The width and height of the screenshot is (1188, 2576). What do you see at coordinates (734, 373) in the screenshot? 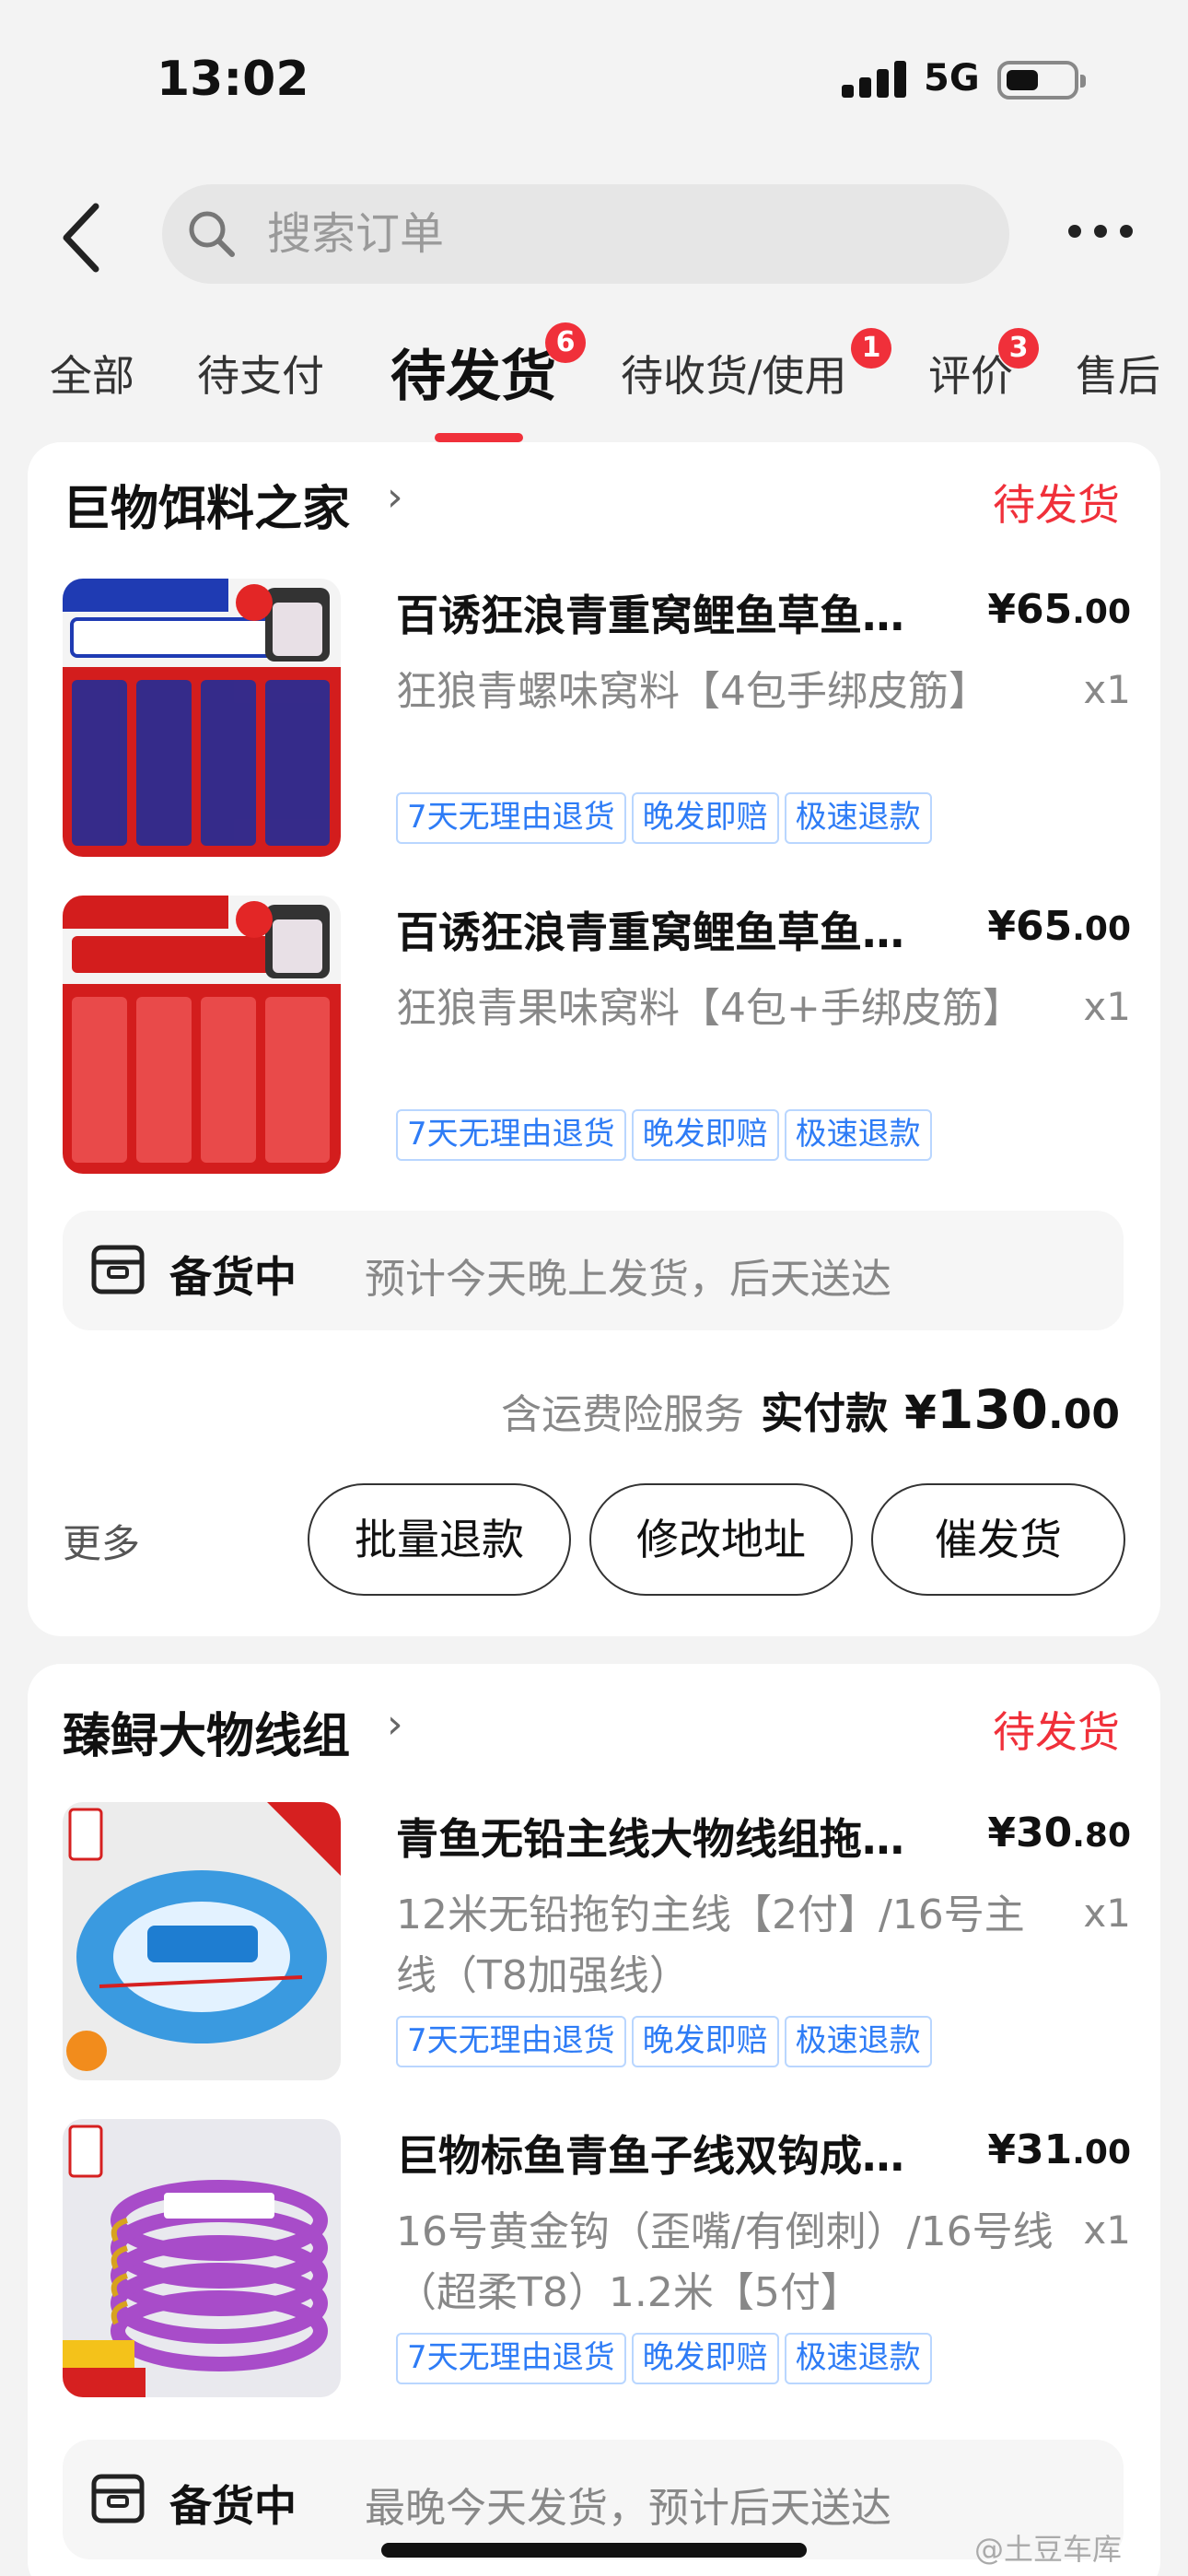
I see `tab-pending-receipt: 待收货/使用` at bounding box center [734, 373].